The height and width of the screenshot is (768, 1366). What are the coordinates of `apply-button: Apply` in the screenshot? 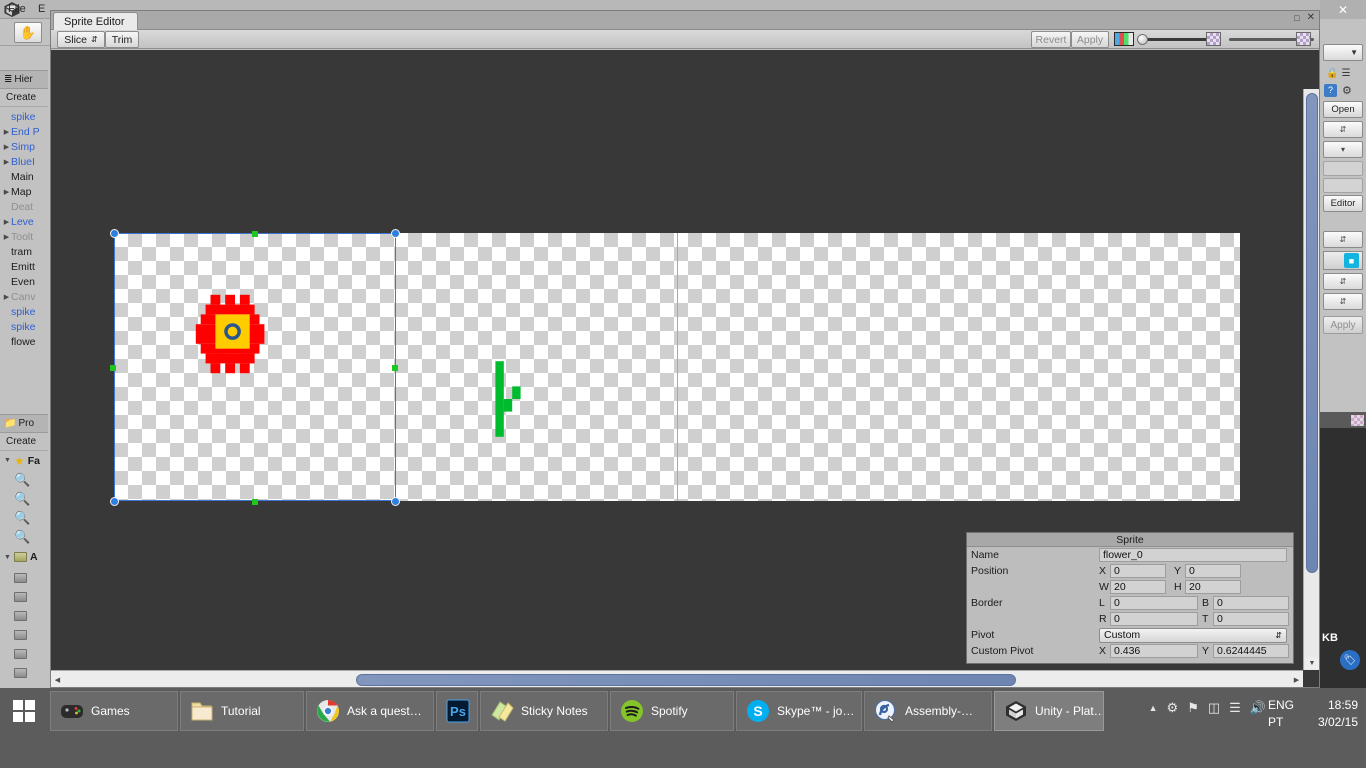 It's located at (1090, 39).